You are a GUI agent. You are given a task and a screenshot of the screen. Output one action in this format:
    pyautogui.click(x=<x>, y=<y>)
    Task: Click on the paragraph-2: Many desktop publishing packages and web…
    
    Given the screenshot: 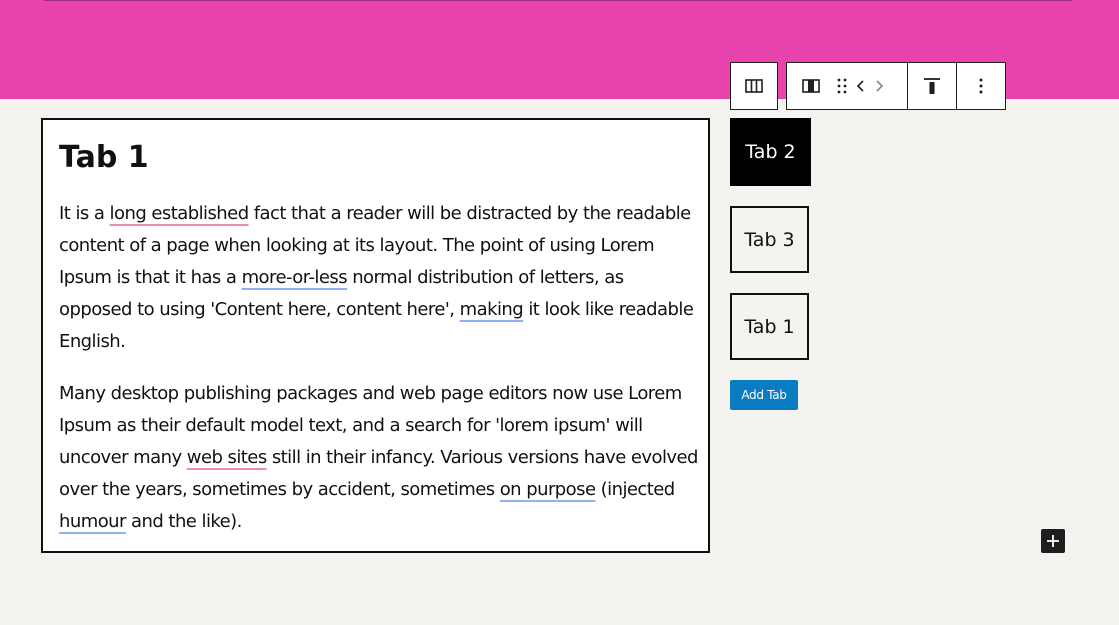 What is the action you would take?
    pyautogui.click(x=379, y=458)
    